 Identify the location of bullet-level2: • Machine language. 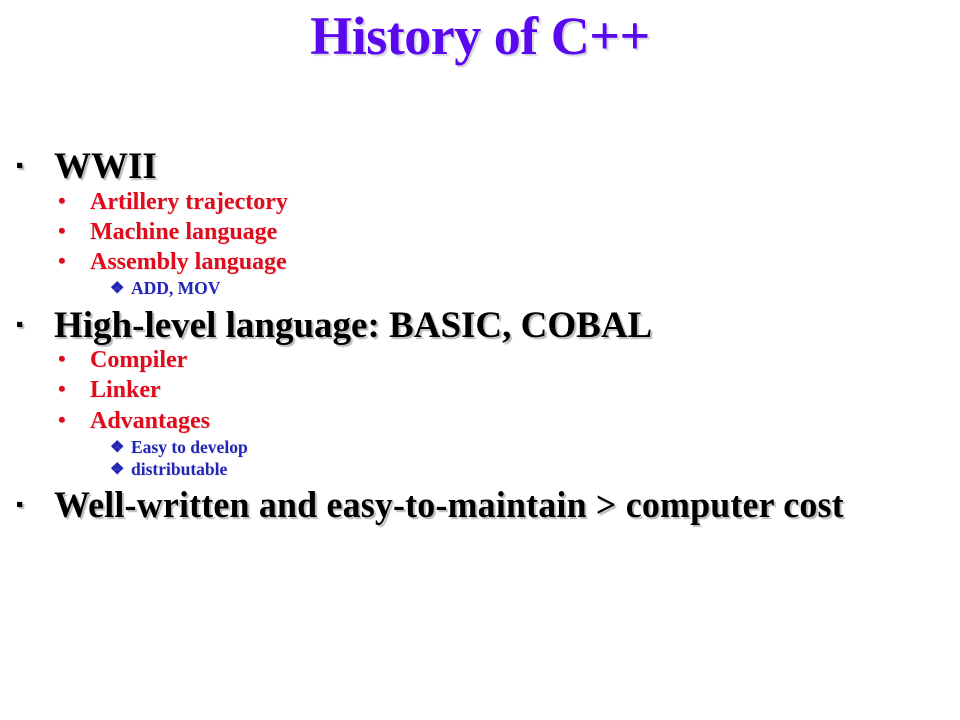
(480, 232).